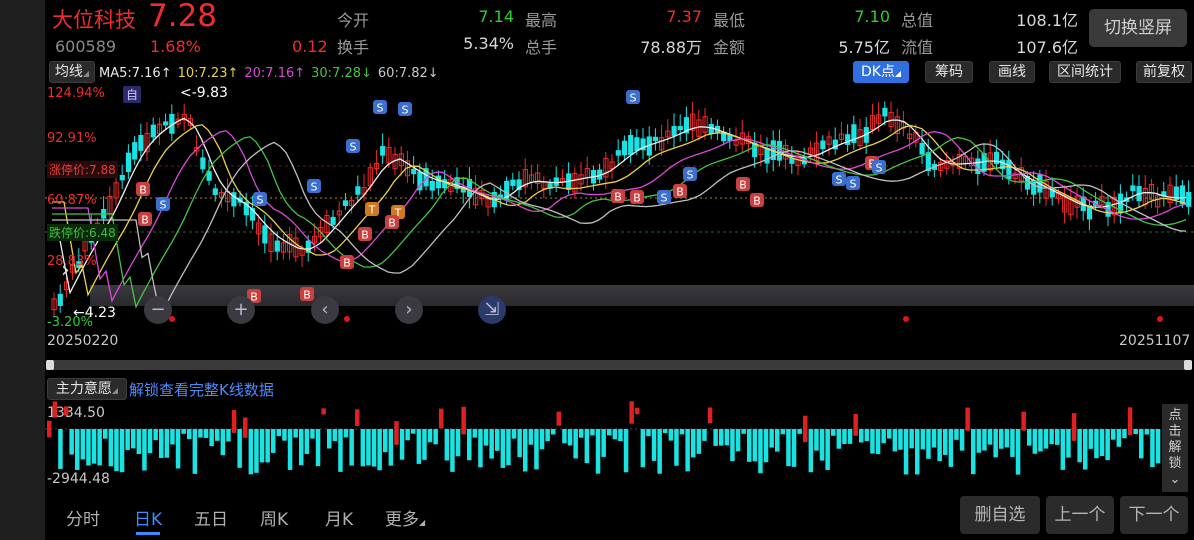  Describe the element at coordinates (341, 73) in the screenshot. I see `ma30-value: 30:7.28↓` at that location.